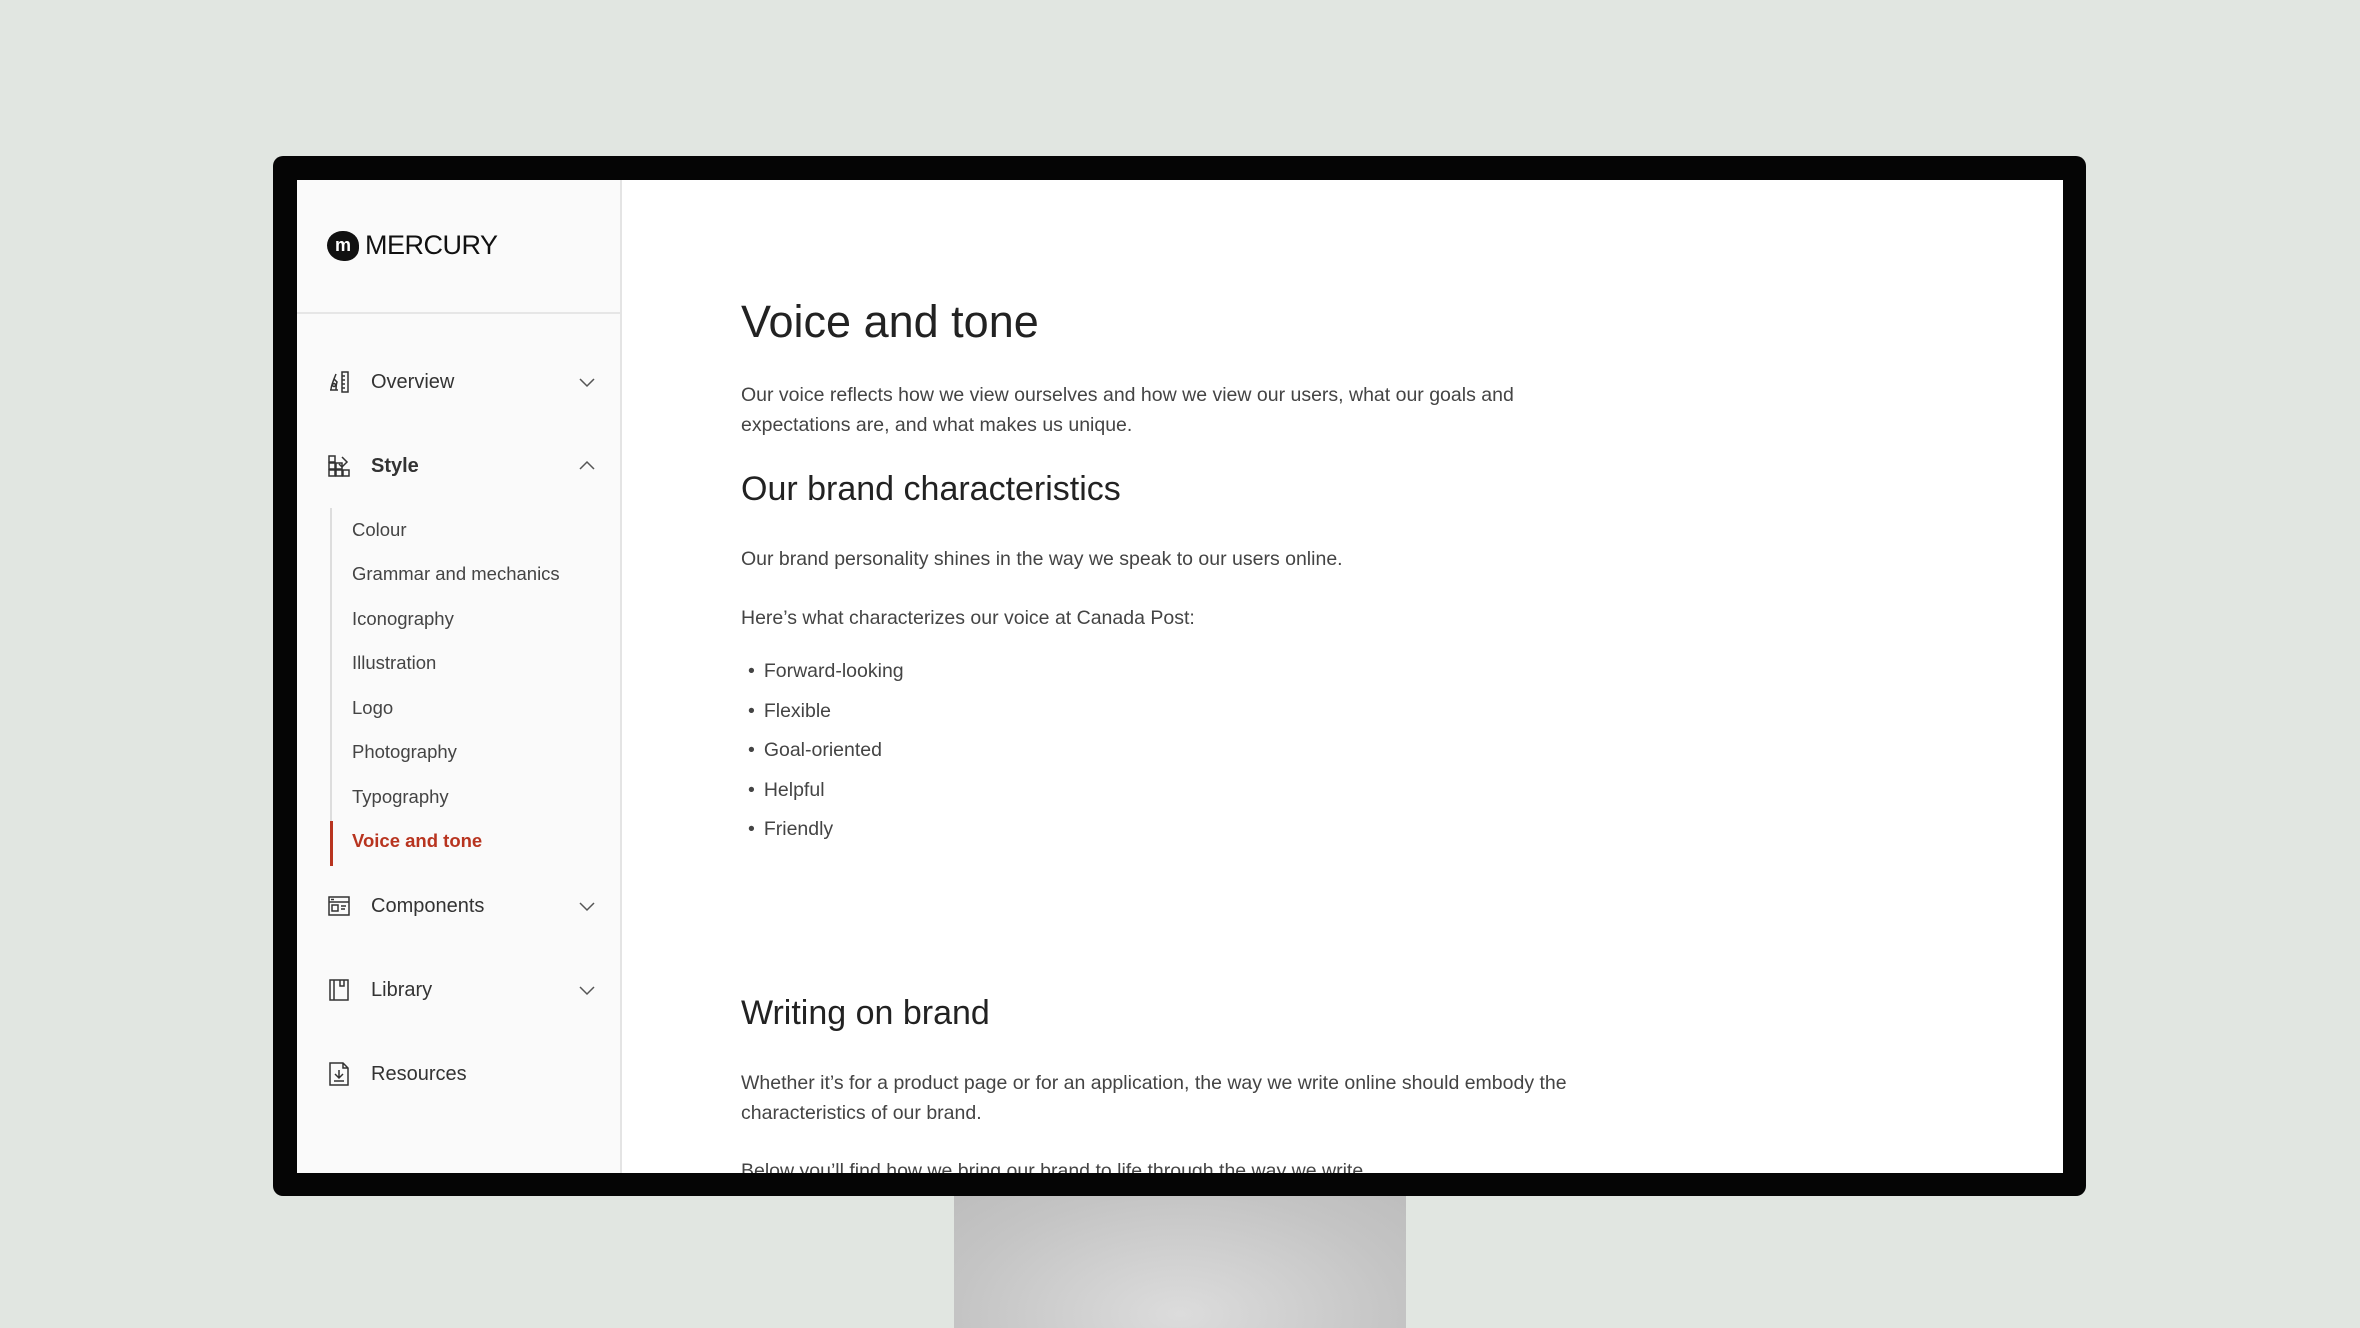 The height and width of the screenshot is (1328, 2360). I want to click on subnav-item-logo: Logo, so click(372, 708).